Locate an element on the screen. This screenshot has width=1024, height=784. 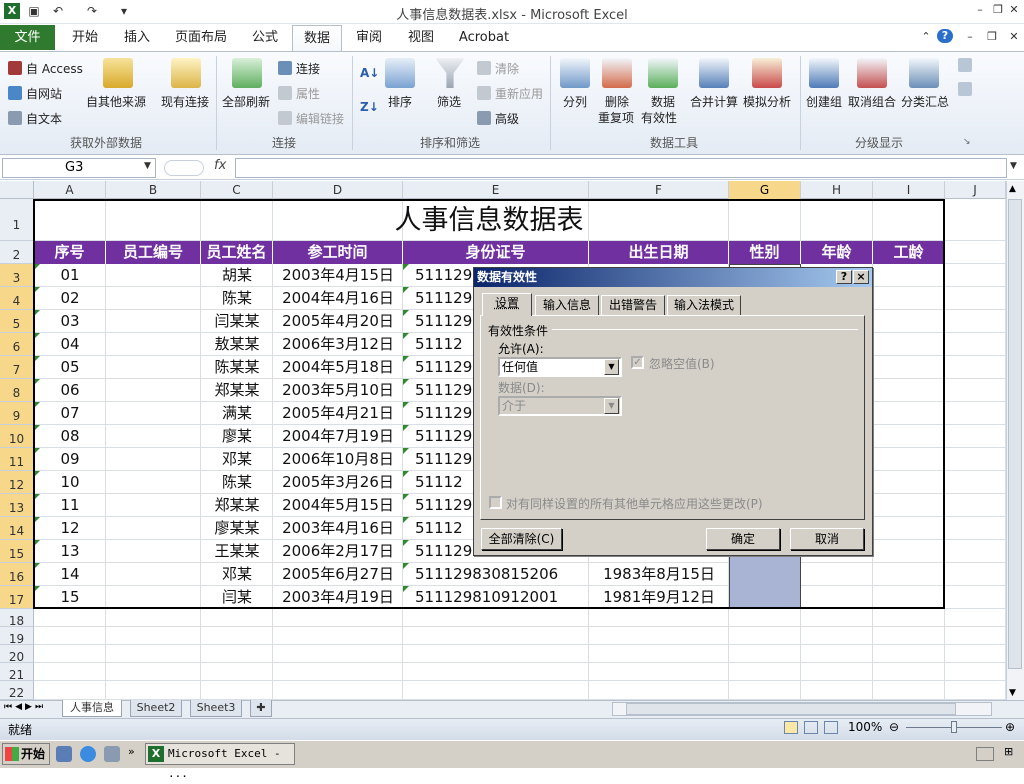
row-header: 1 is located at coordinates (17, 220).